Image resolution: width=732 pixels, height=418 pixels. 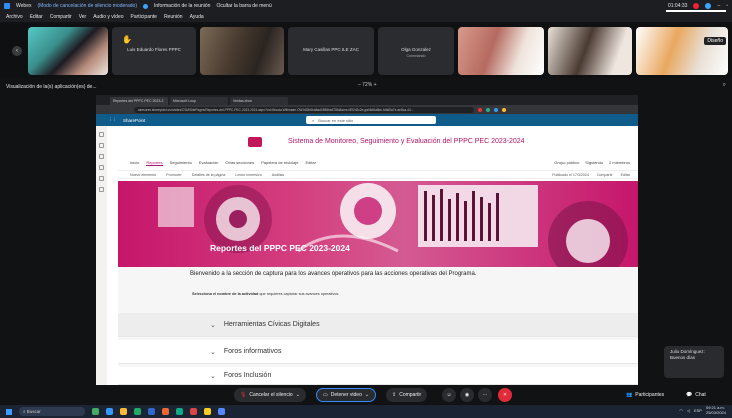 What do you see at coordinates (109, 411) in the screenshot?
I see `edge-icon` at bounding box center [109, 411].